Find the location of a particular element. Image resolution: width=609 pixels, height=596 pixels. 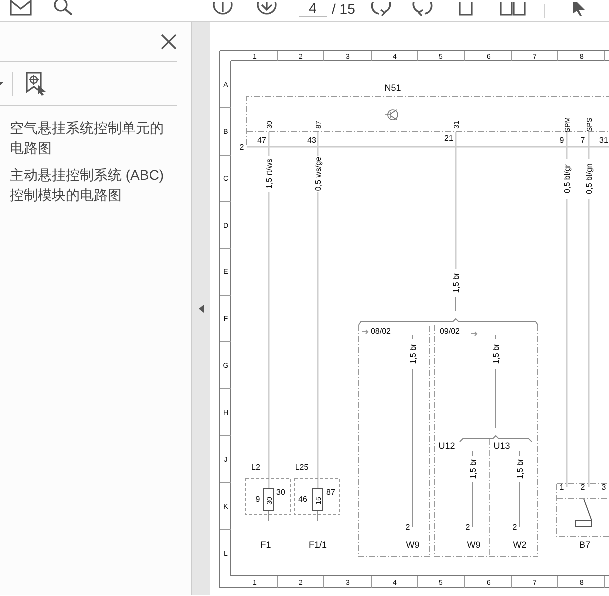

pin-number: 46 is located at coordinates (303, 499).